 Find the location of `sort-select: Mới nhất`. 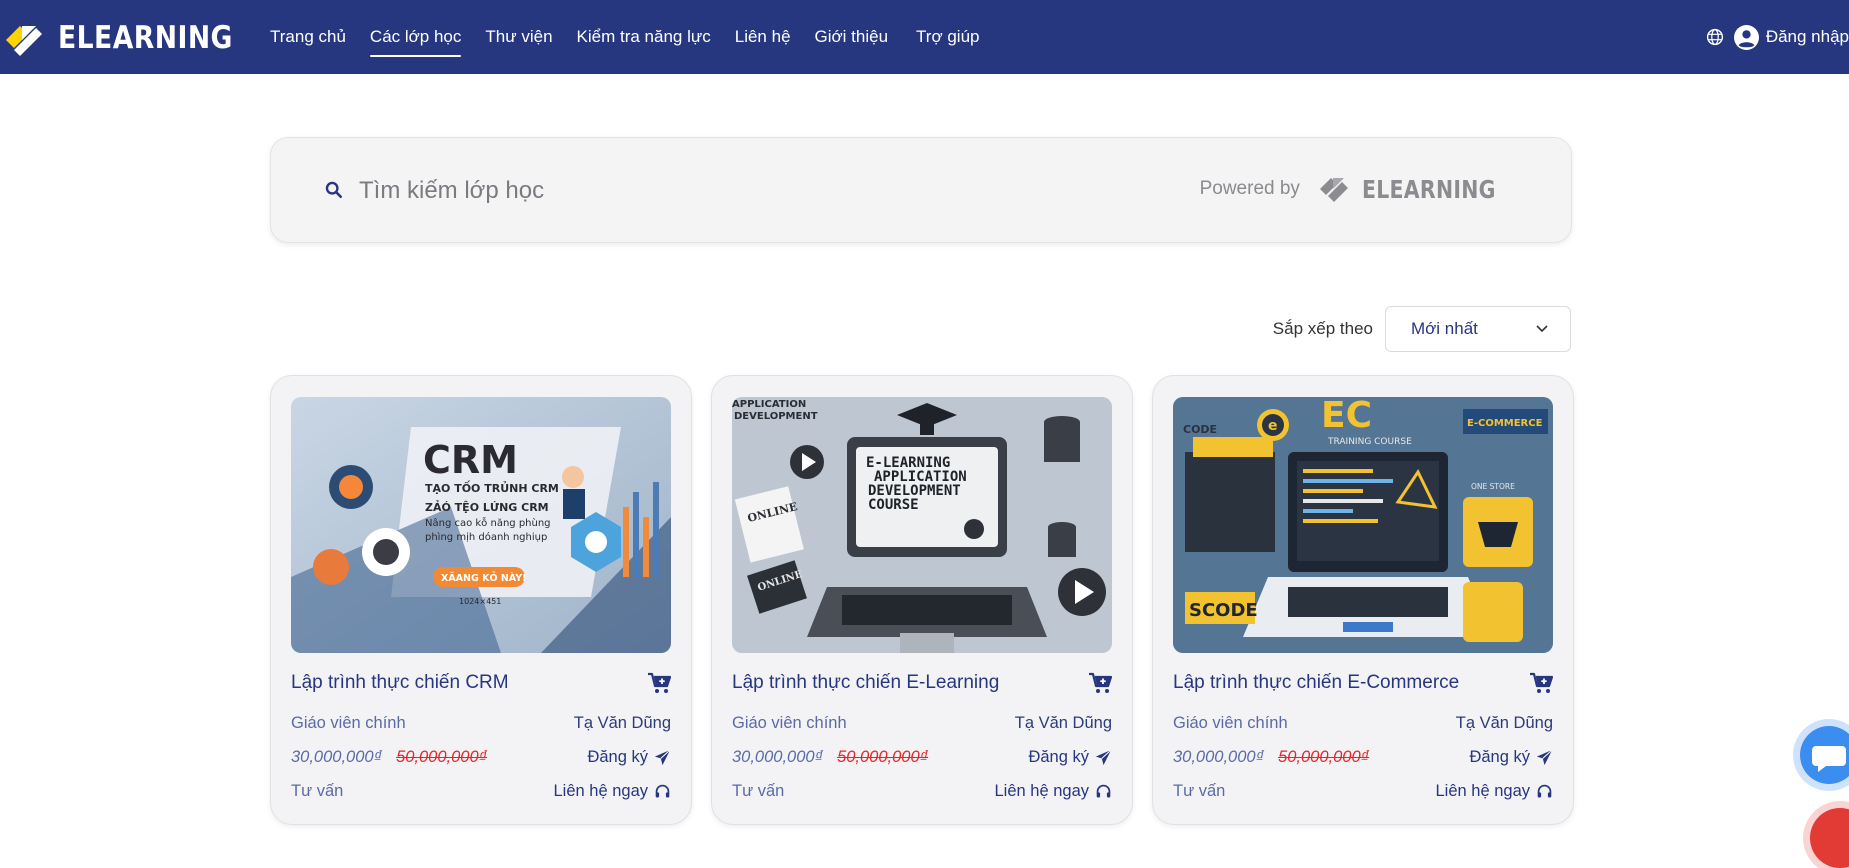

sort-select: Mới nhất is located at coordinates (1478, 329).